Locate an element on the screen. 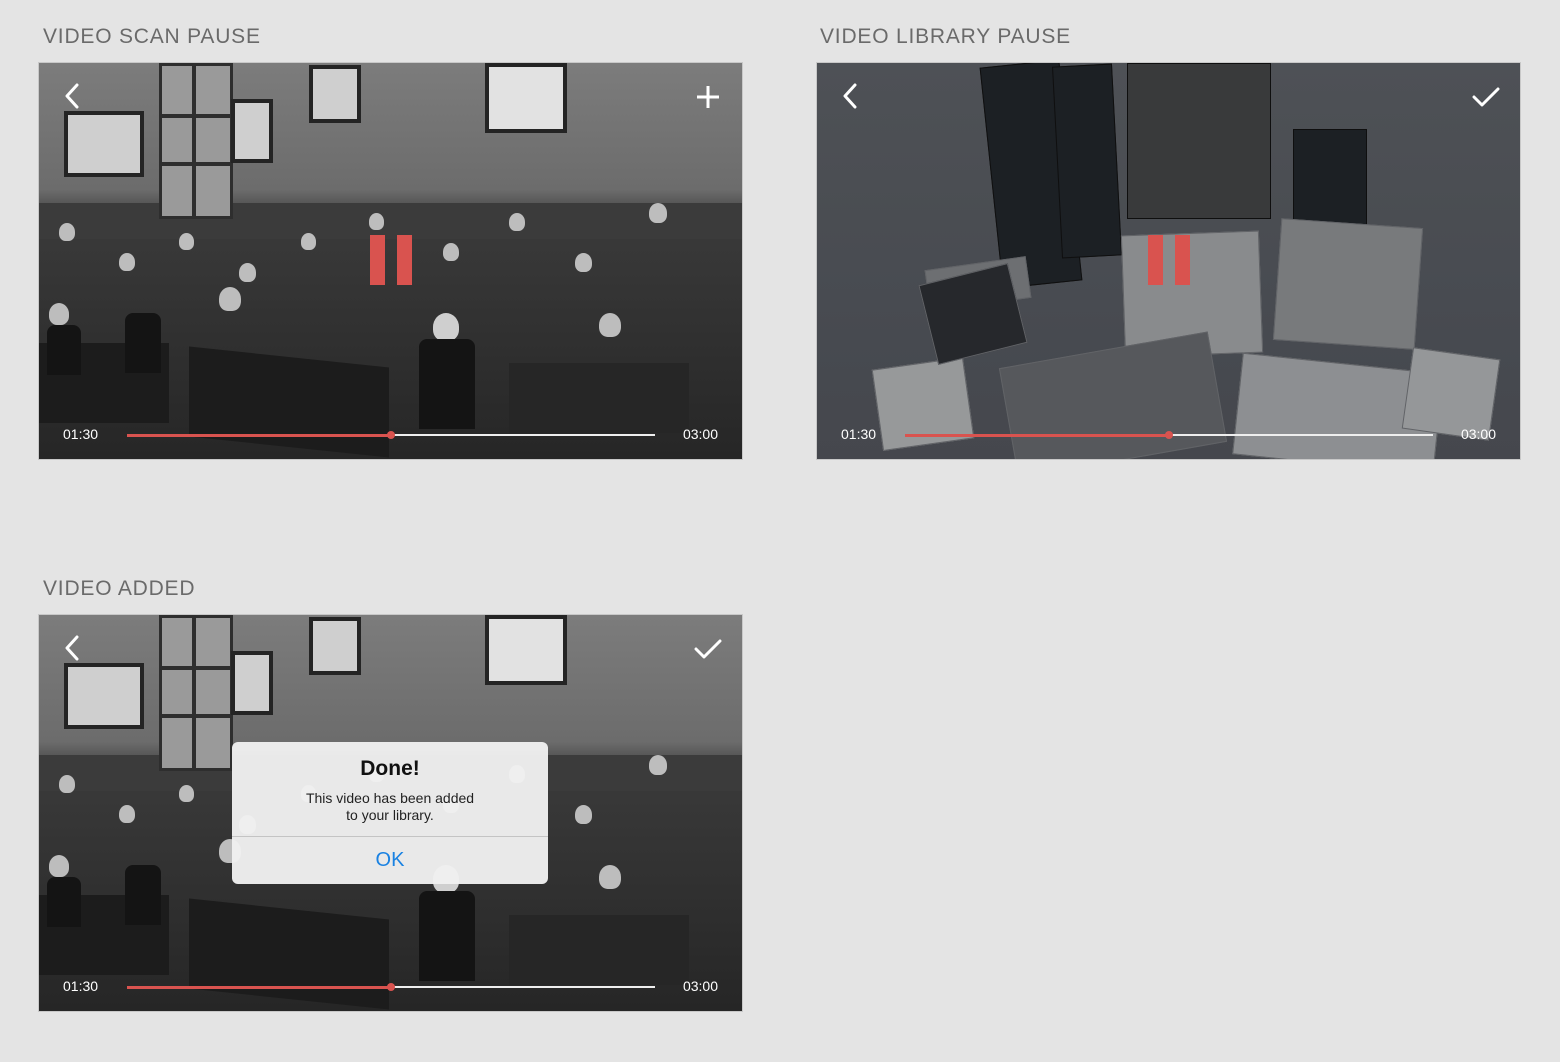  ok-button: OK is located at coordinates (390, 860).